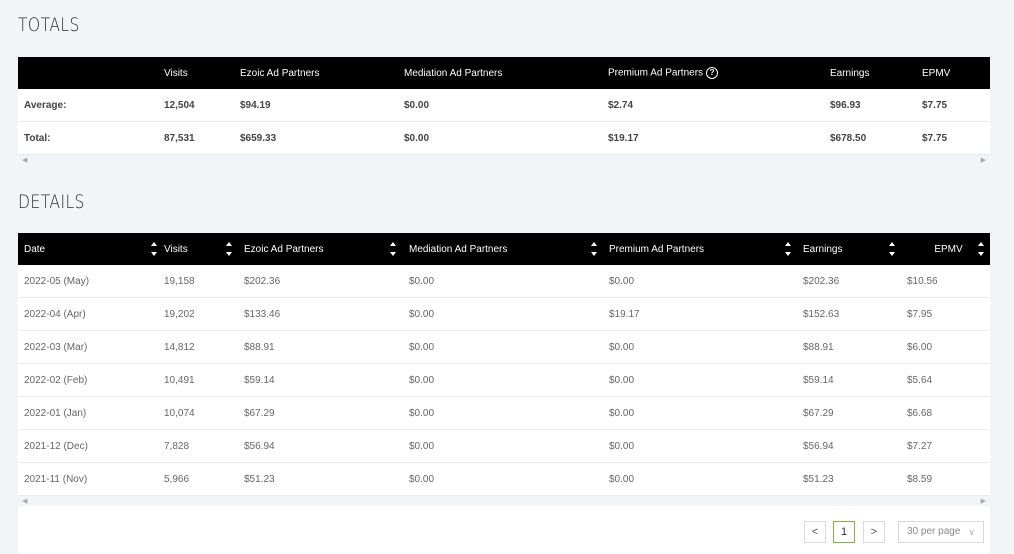  I want to click on table-cell: 2022-02 (Feb), so click(91, 380).